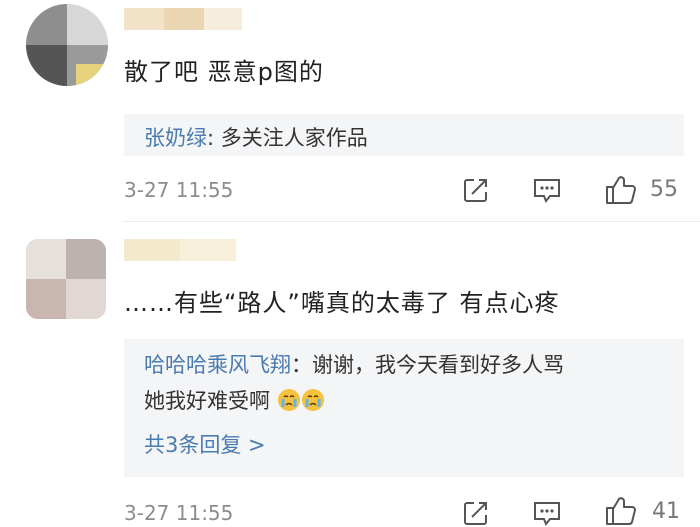  I want to click on comment-text: 散了吧 恶意p图的, so click(224, 72).